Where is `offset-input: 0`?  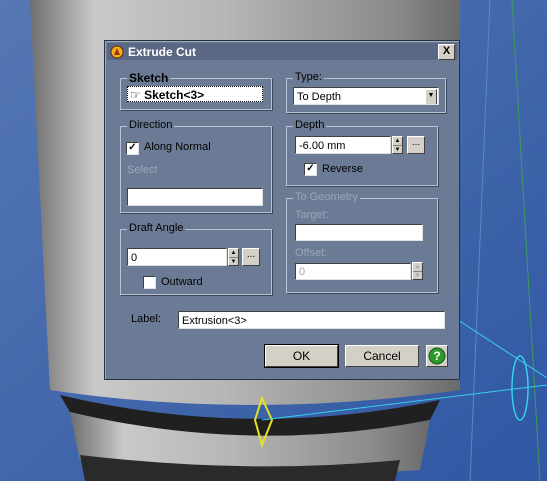
offset-input: 0 is located at coordinates (353, 271).